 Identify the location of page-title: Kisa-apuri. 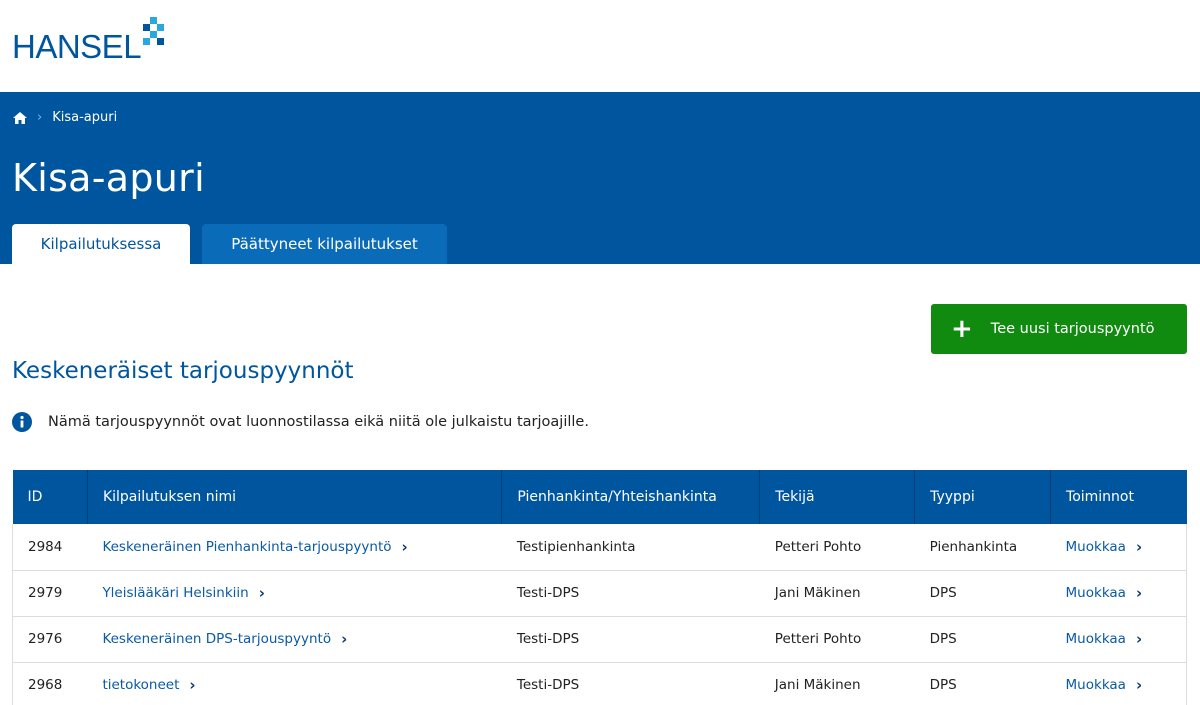
(108, 178).